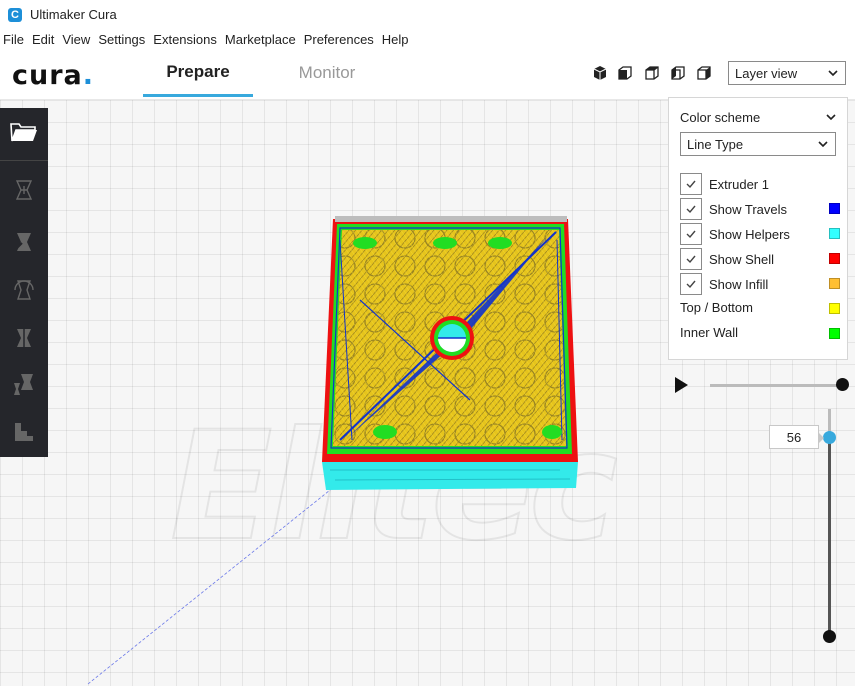 The image size is (855, 686). I want to click on layer-slider-upper-handle, so click(829, 437).